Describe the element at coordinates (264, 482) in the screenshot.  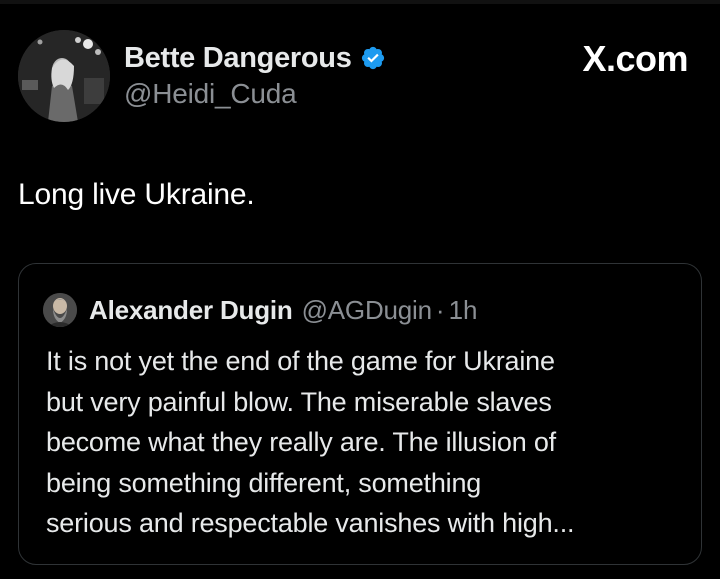
I see `quoted-text-line: being something different, something` at that location.